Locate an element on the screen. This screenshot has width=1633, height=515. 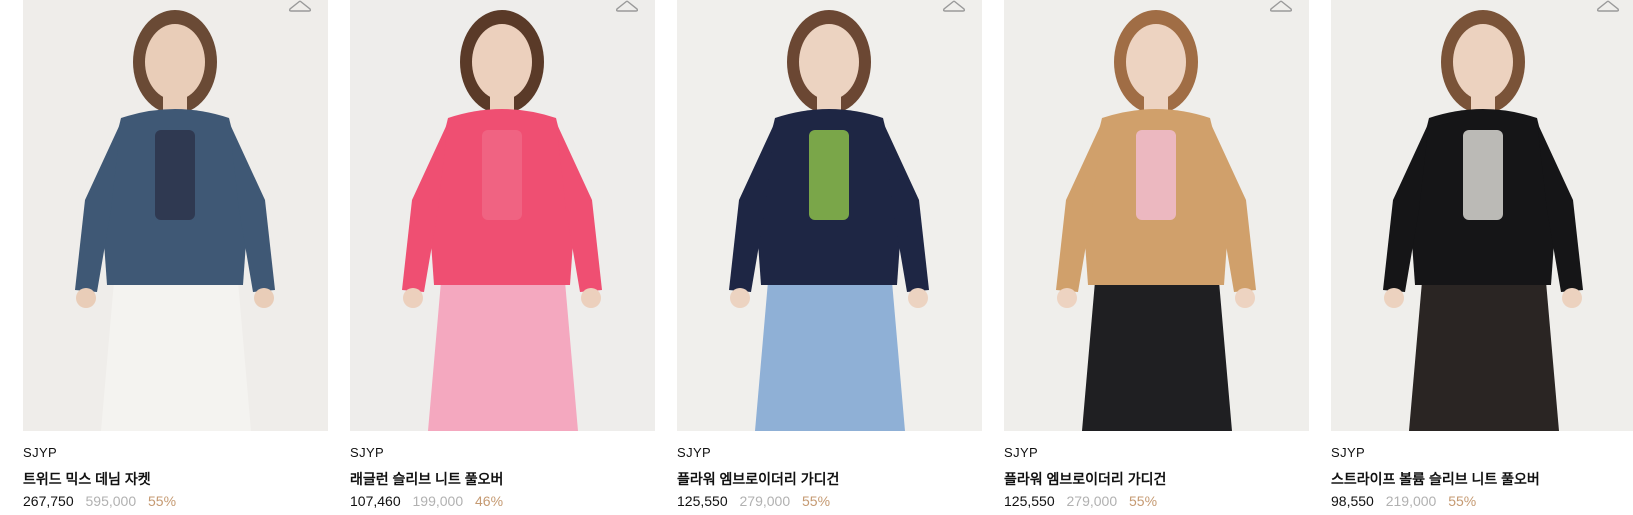
sale-price: 267,750 is located at coordinates (48, 501).